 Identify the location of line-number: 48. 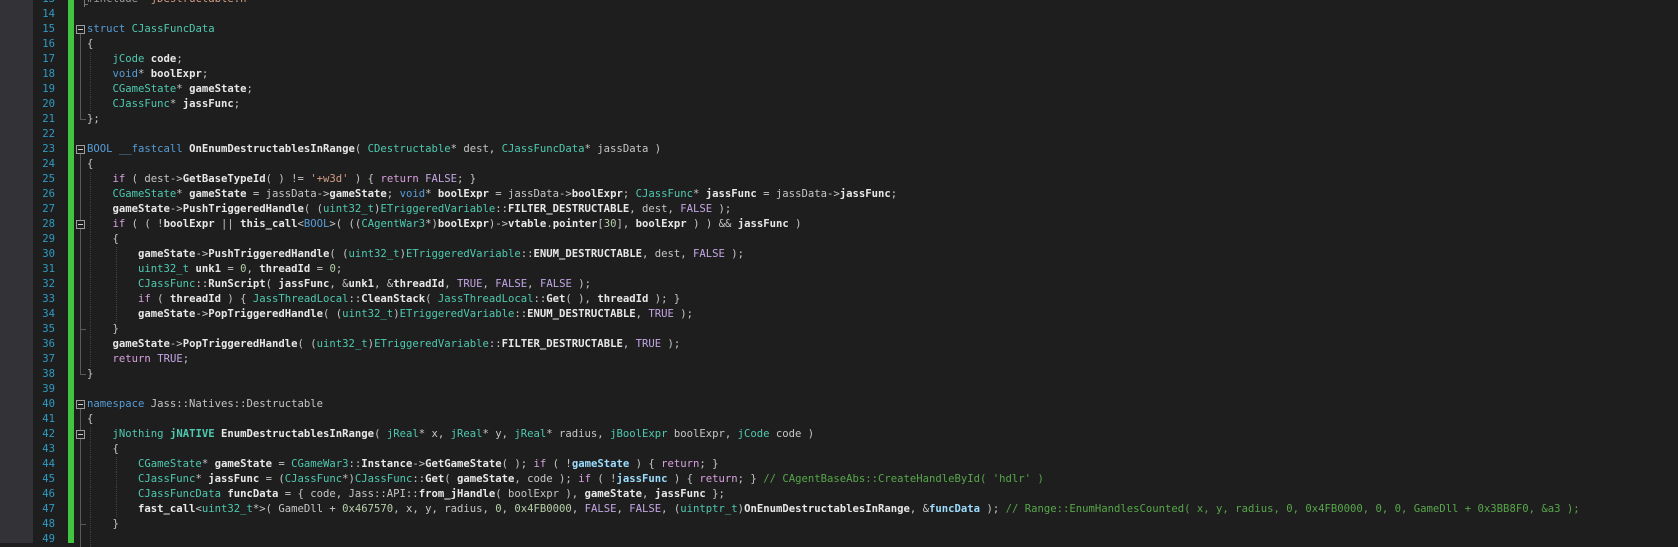
(48, 523).